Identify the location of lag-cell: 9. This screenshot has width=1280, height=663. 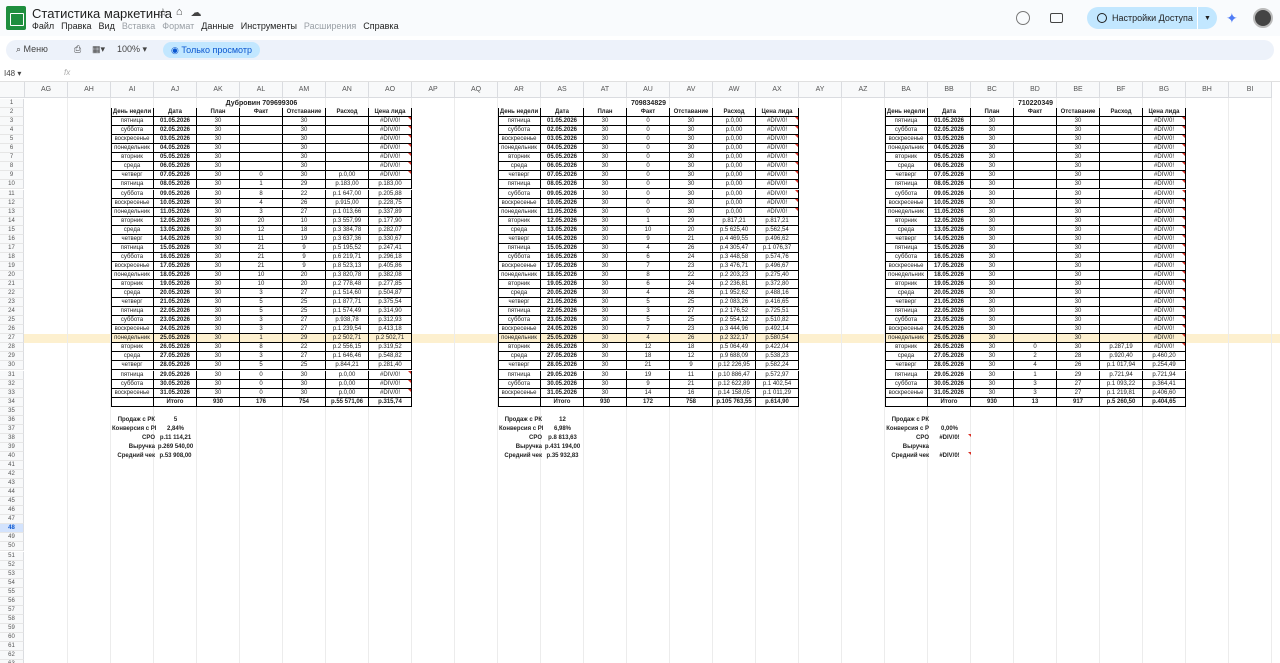
(304, 266).